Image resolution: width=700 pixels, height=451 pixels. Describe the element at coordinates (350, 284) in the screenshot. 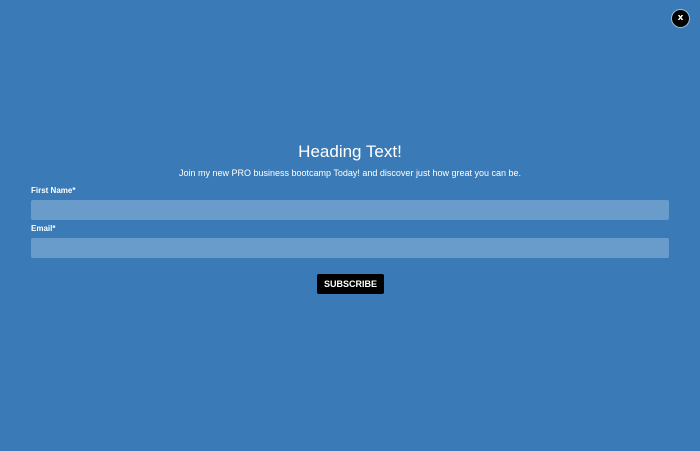

I see `subscribe-button: SUBSCRIBE` at that location.